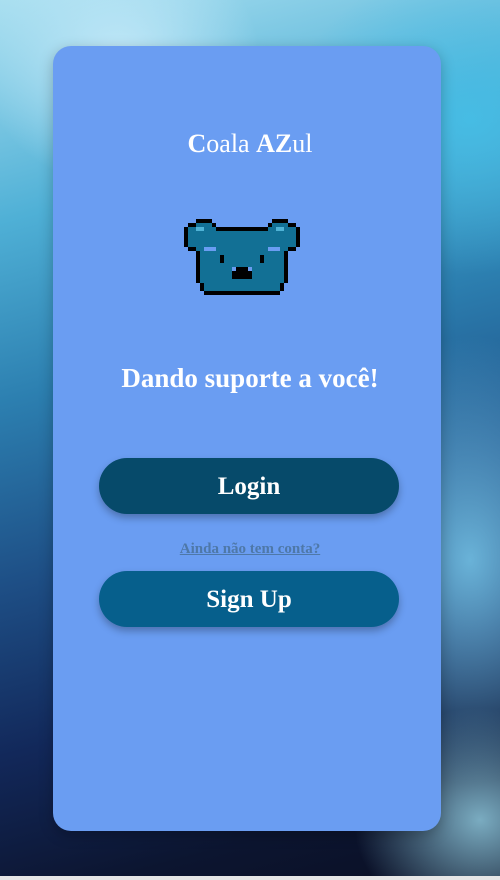  What do you see at coordinates (250, 378) in the screenshot?
I see `tagline: Dando suporte a você!` at bounding box center [250, 378].